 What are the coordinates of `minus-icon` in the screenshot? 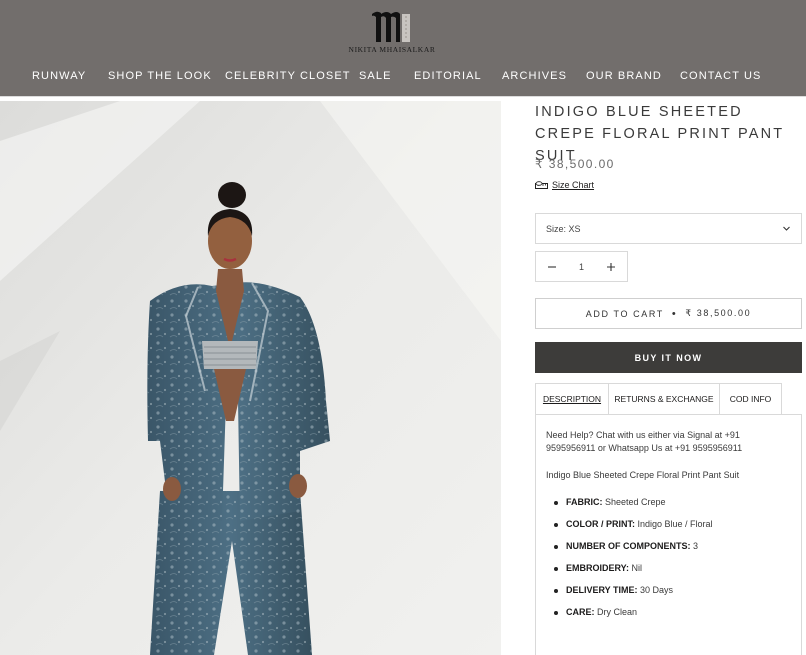 It's located at (552, 267).